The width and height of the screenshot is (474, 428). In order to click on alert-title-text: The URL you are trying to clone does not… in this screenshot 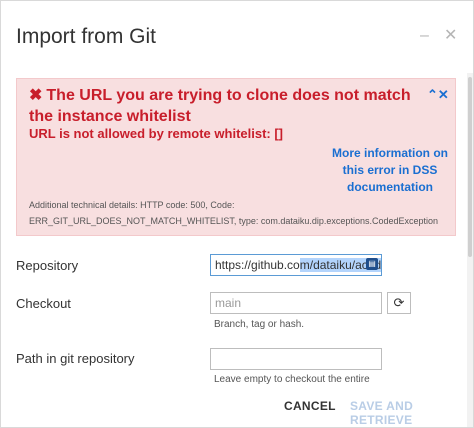, I will do `click(220, 106)`.